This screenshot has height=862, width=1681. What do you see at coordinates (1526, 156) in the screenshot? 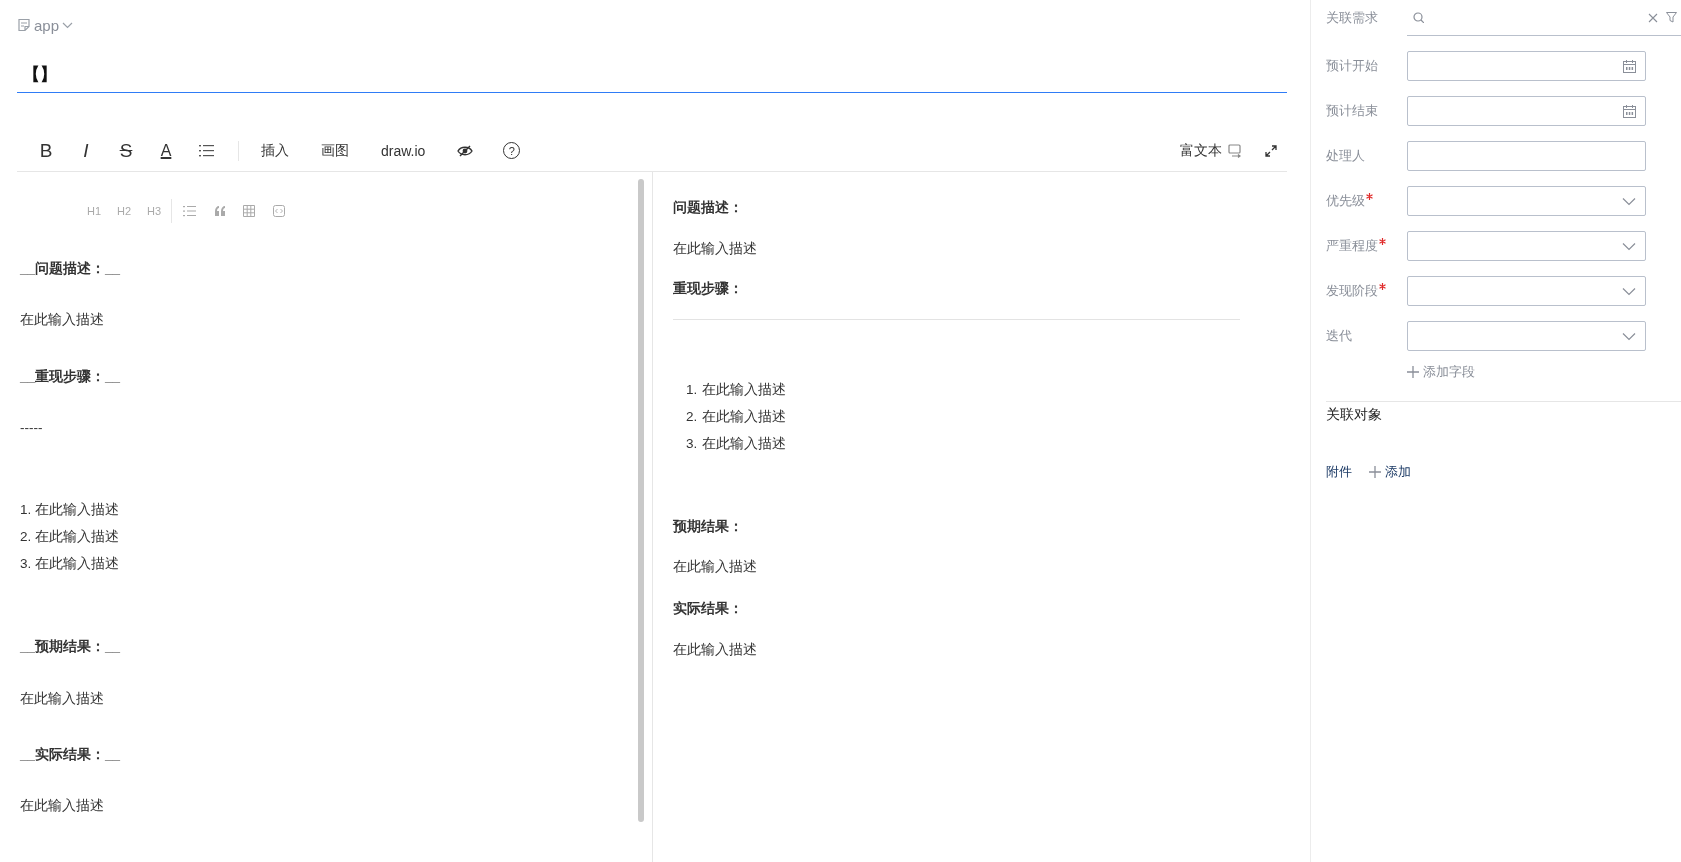
I see `input-field` at bounding box center [1526, 156].